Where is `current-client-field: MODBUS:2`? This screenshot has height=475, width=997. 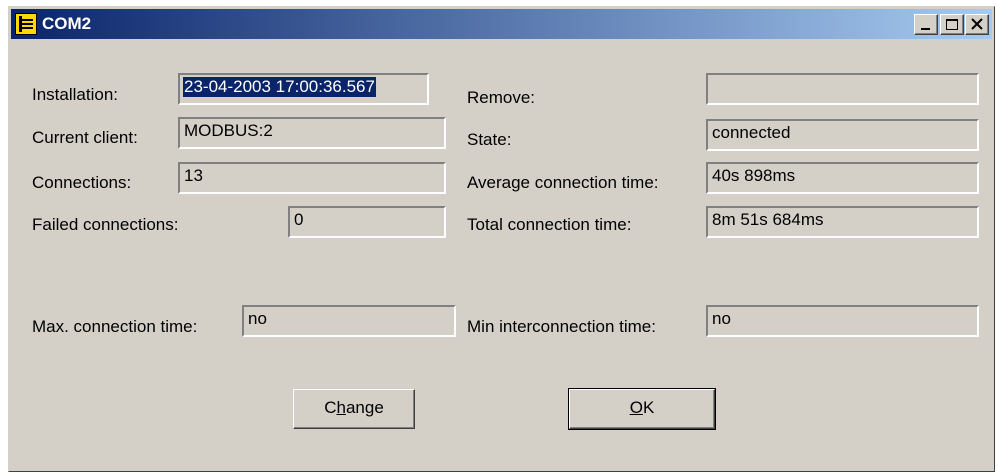 current-client-field: MODBUS:2 is located at coordinates (312, 133).